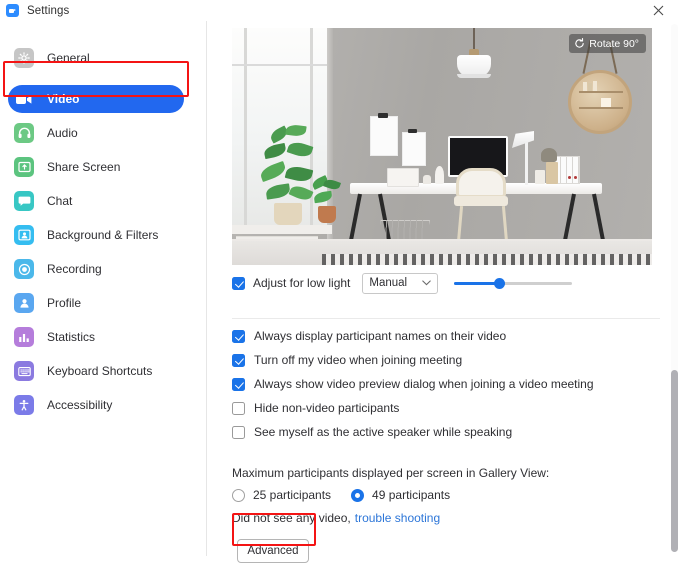 This screenshot has width=680, height=563. I want to click on sidebar-item-statistics: Statistics, so click(96, 337).